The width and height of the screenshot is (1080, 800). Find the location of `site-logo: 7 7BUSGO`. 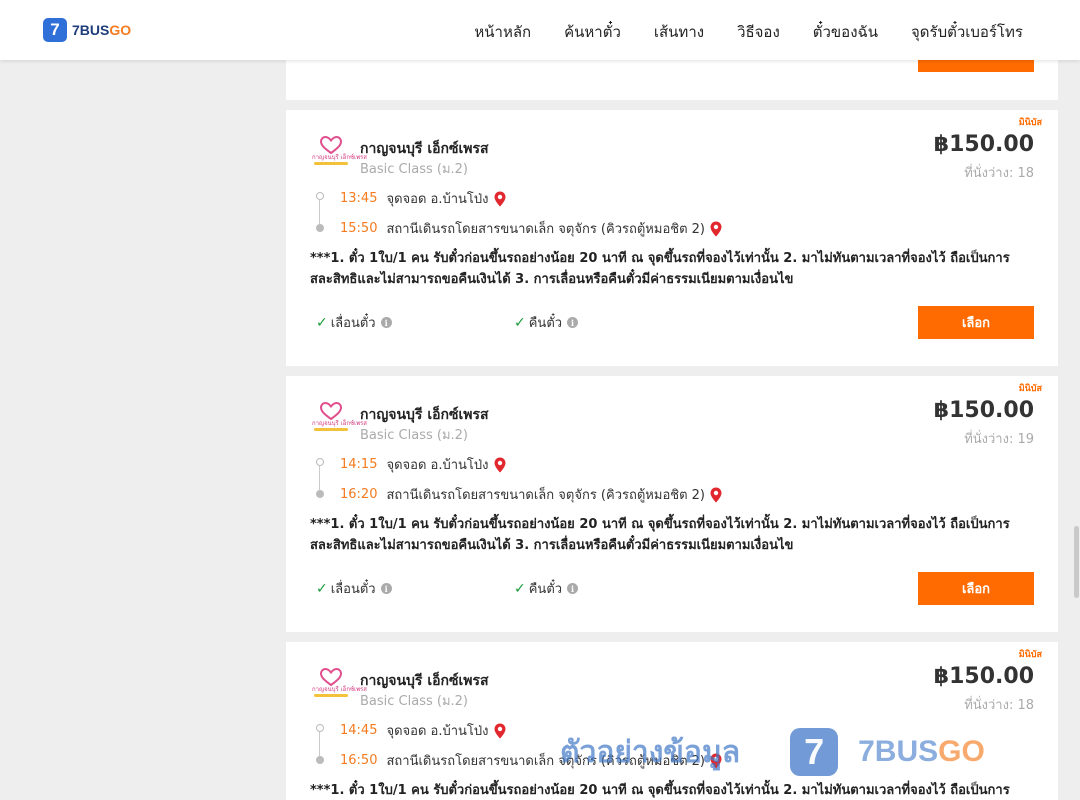

site-logo: 7 7BUSGO is located at coordinates (87, 30).